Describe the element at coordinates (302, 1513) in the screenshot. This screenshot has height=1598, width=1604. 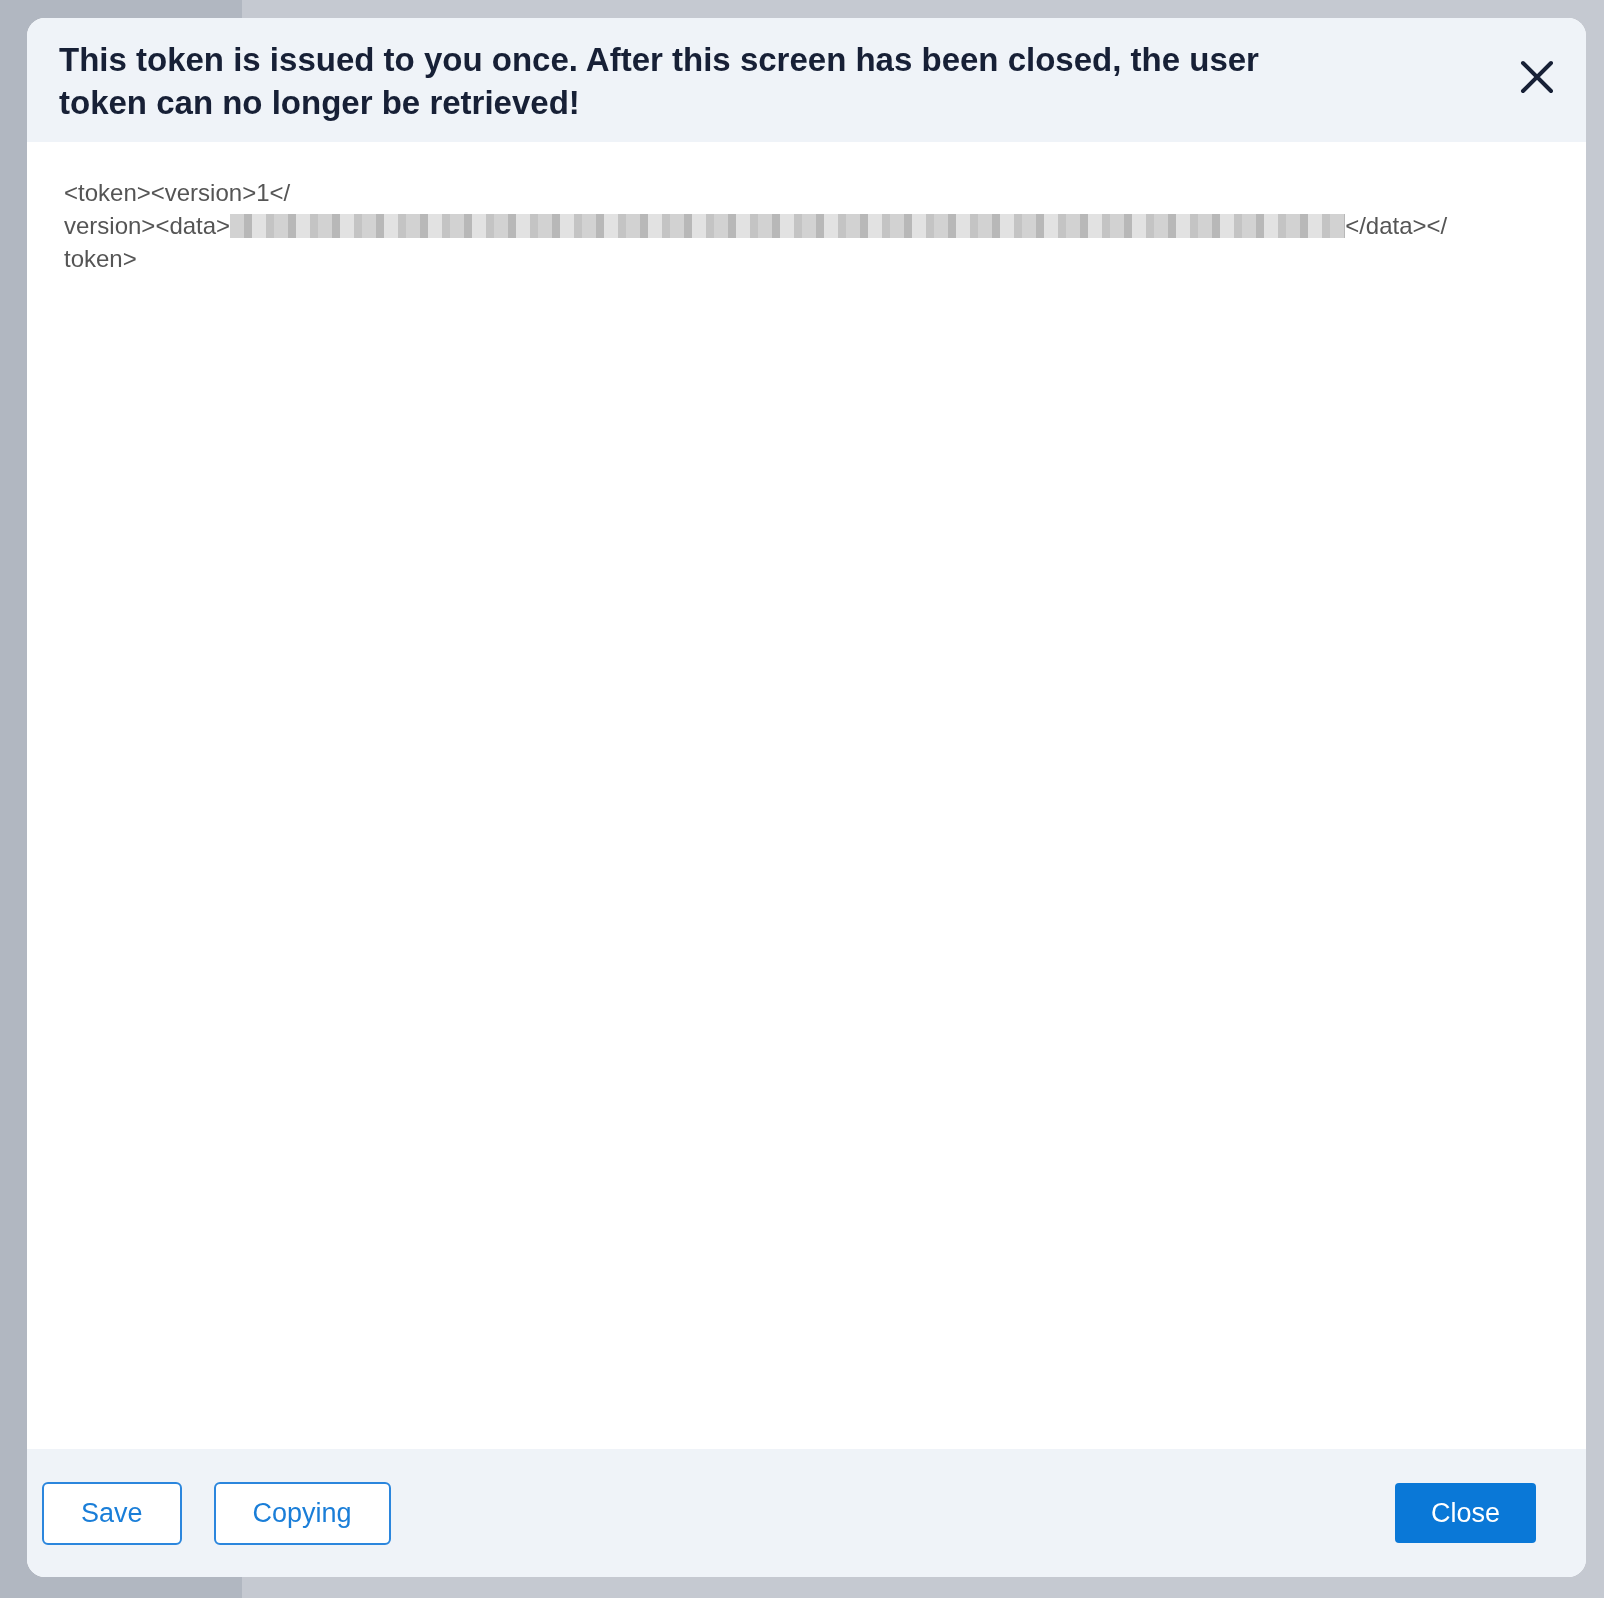
I see `outline-button: Copying` at that location.